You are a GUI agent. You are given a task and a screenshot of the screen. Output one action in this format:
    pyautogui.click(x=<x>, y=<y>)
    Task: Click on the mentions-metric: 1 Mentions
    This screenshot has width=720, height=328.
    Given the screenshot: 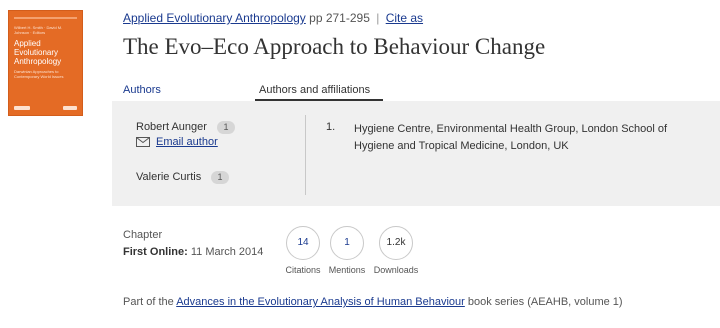 What is the action you would take?
    pyautogui.click(x=347, y=250)
    